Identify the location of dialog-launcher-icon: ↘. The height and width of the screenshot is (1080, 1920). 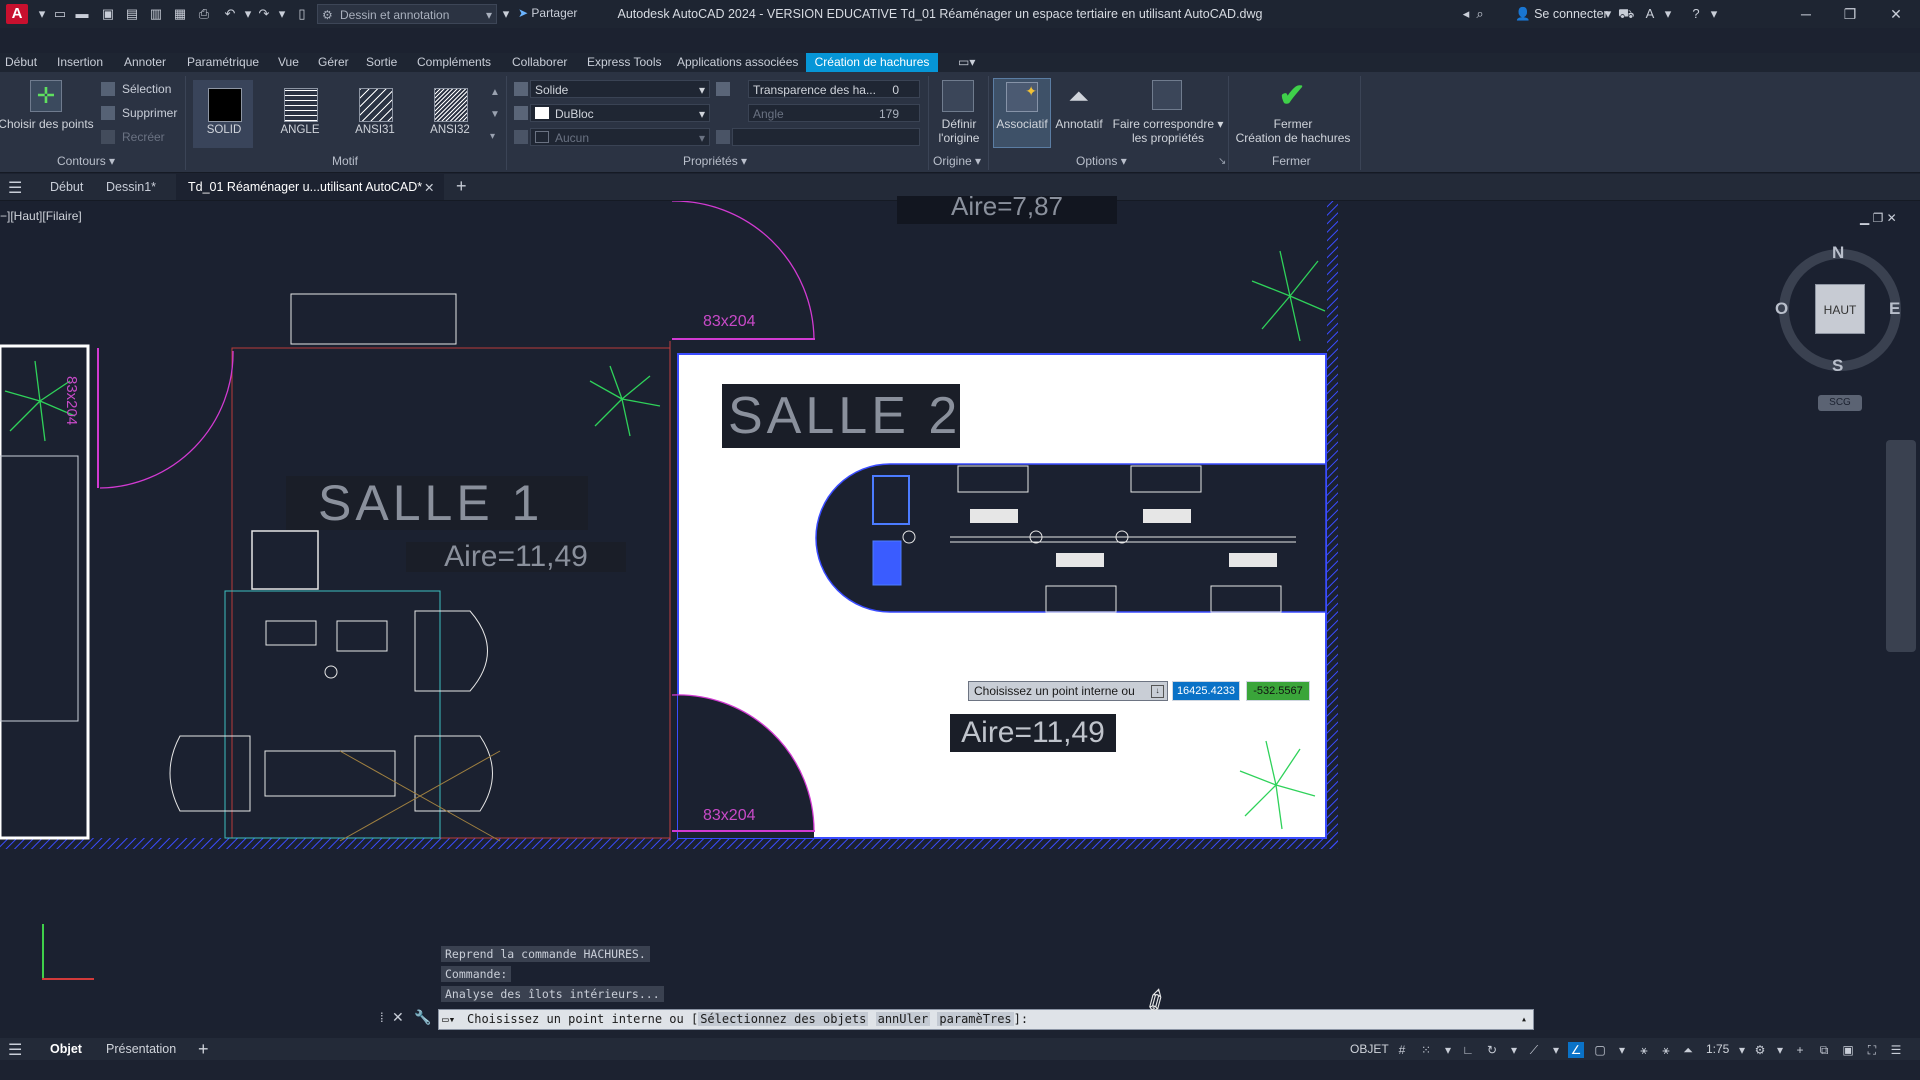
(1222, 161).